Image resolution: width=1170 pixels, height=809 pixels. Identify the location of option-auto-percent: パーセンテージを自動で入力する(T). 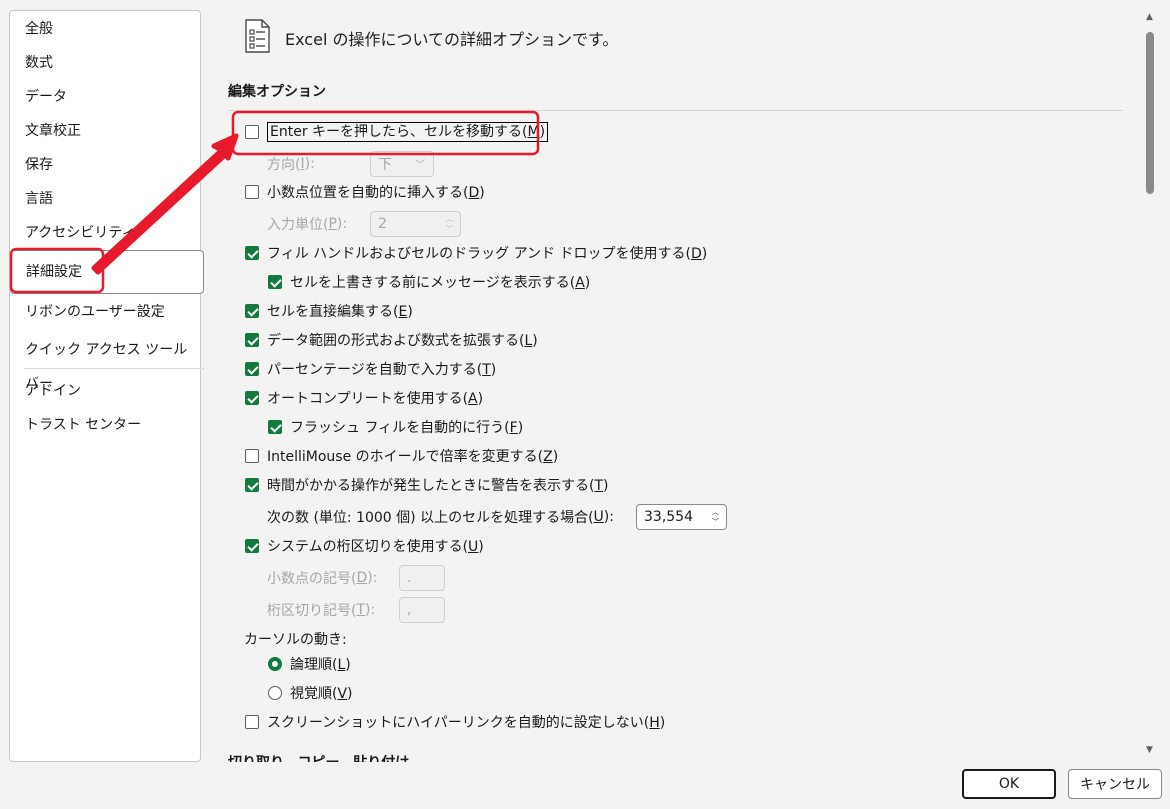
(370, 369).